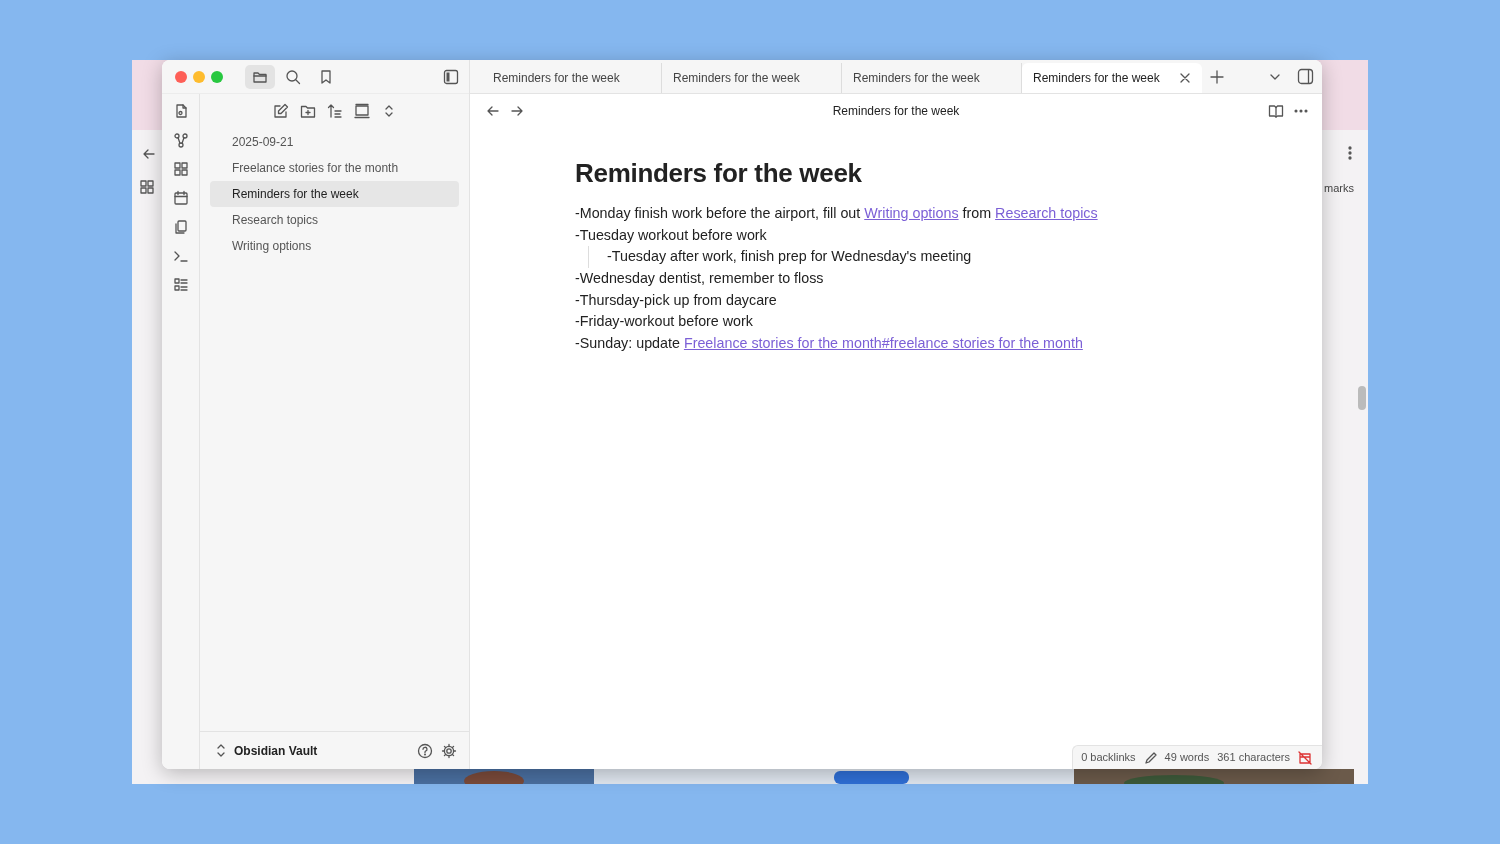 The height and width of the screenshot is (844, 1500). I want to click on file-item: Research topics, so click(334, 220).